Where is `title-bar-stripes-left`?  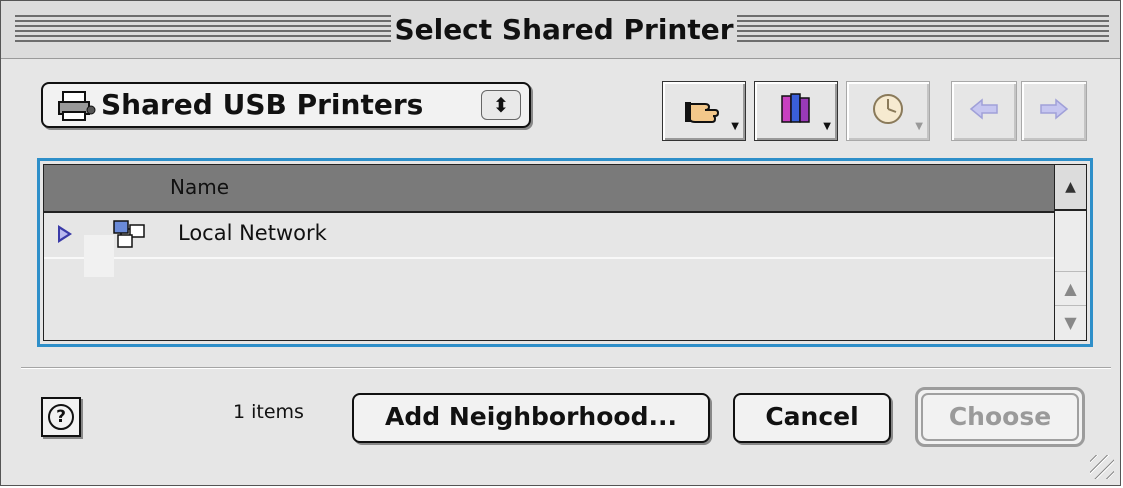
title-bar-stripes-left is located at coordinates (203, 30).